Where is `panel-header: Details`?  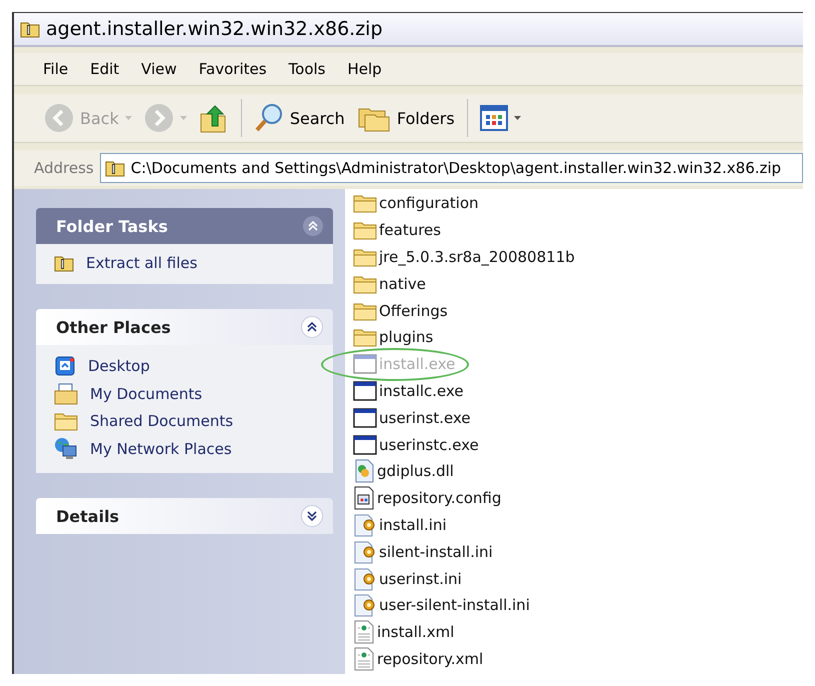 panel-header: Details is located at coordinates (184, 516).